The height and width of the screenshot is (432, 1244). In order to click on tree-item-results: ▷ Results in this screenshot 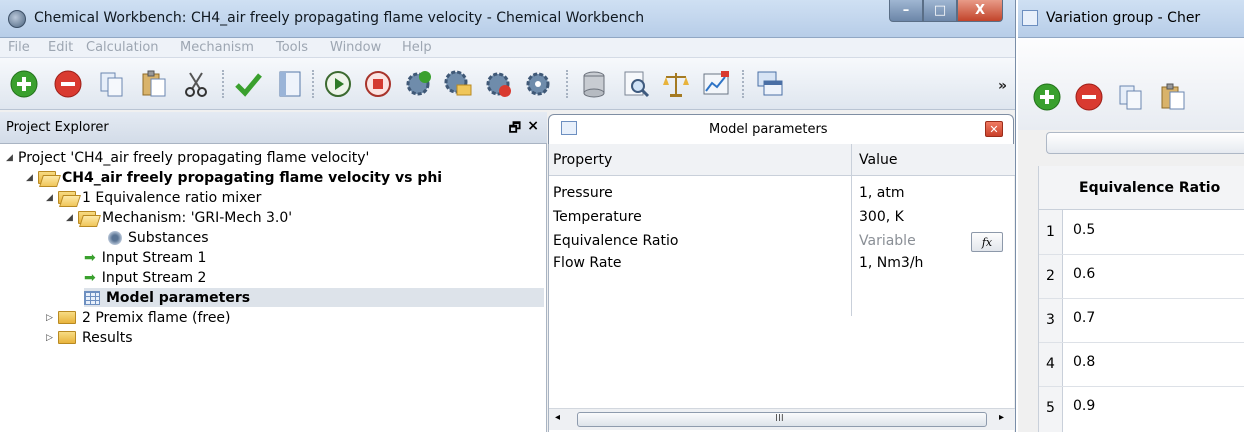, I will do `click(89, 337)`.